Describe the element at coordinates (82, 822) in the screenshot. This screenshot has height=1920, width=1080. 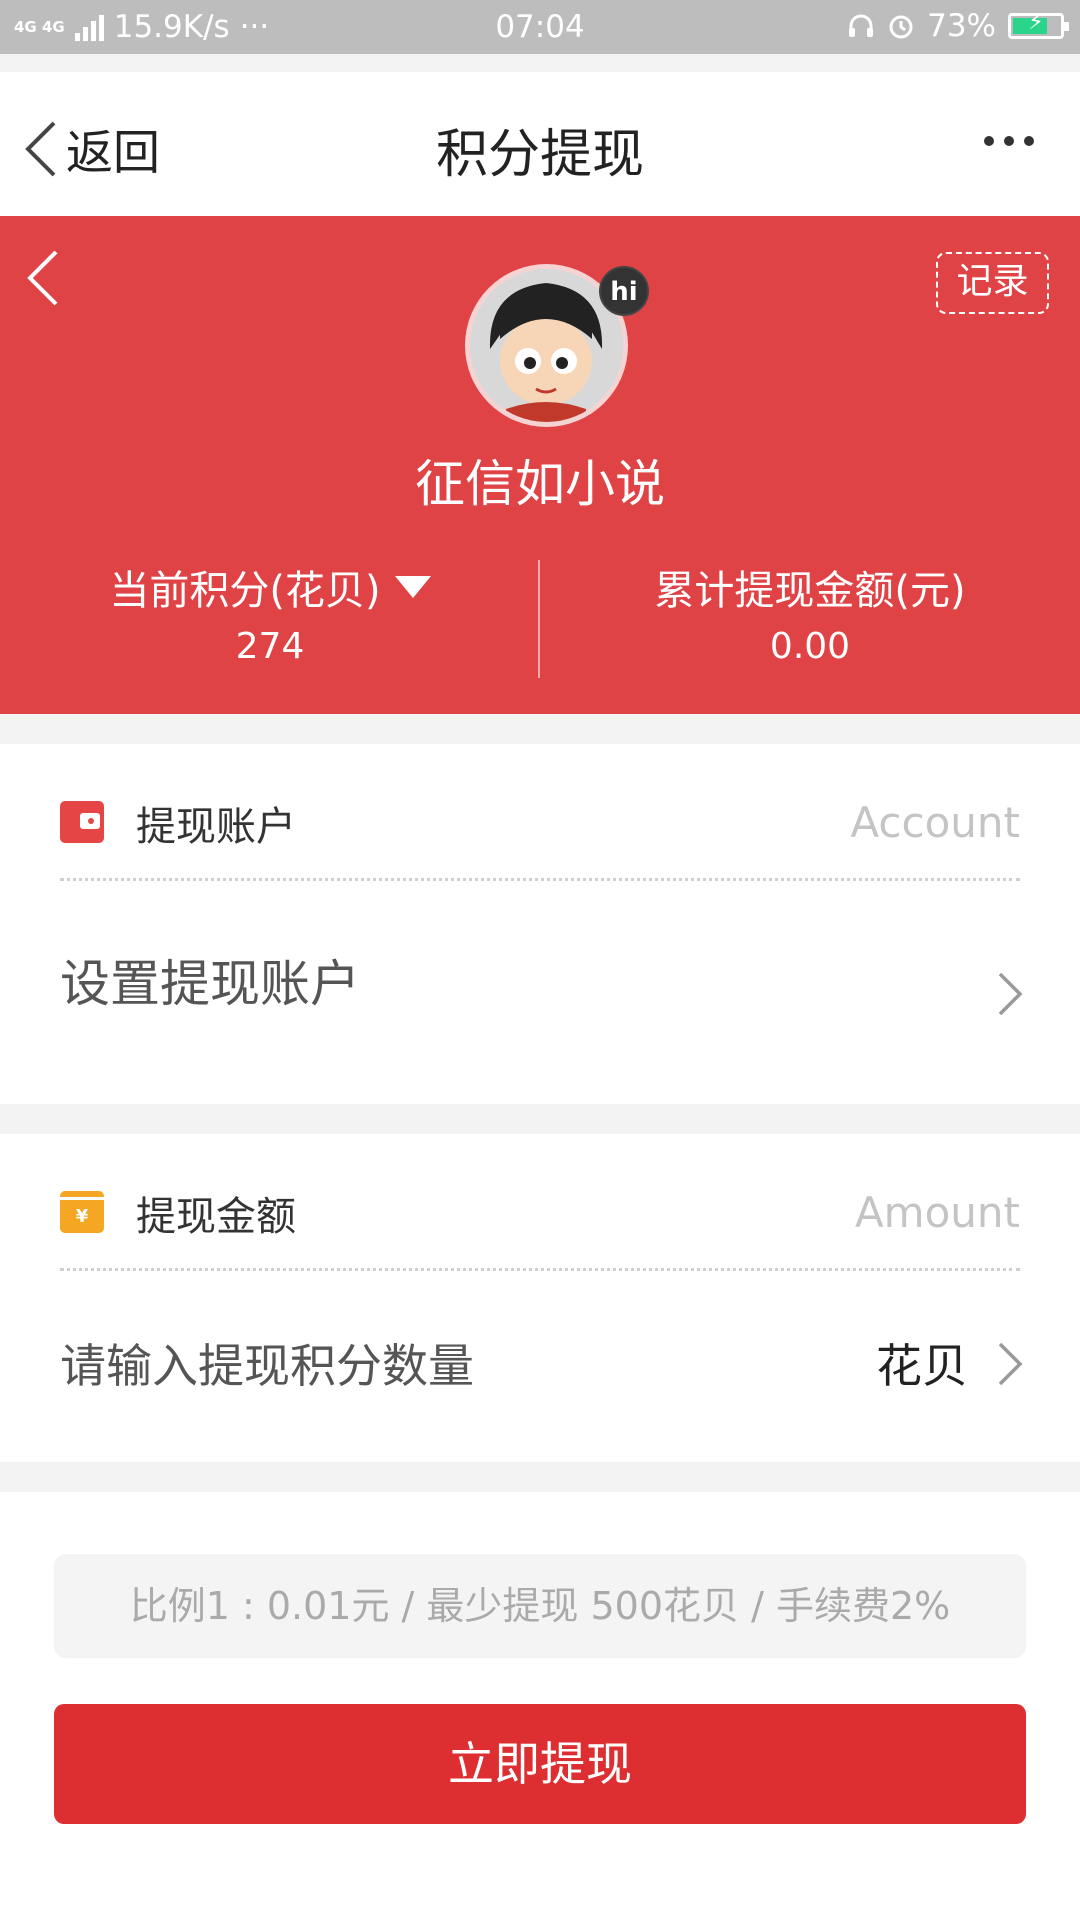
I see `wallet-icon` at that location.